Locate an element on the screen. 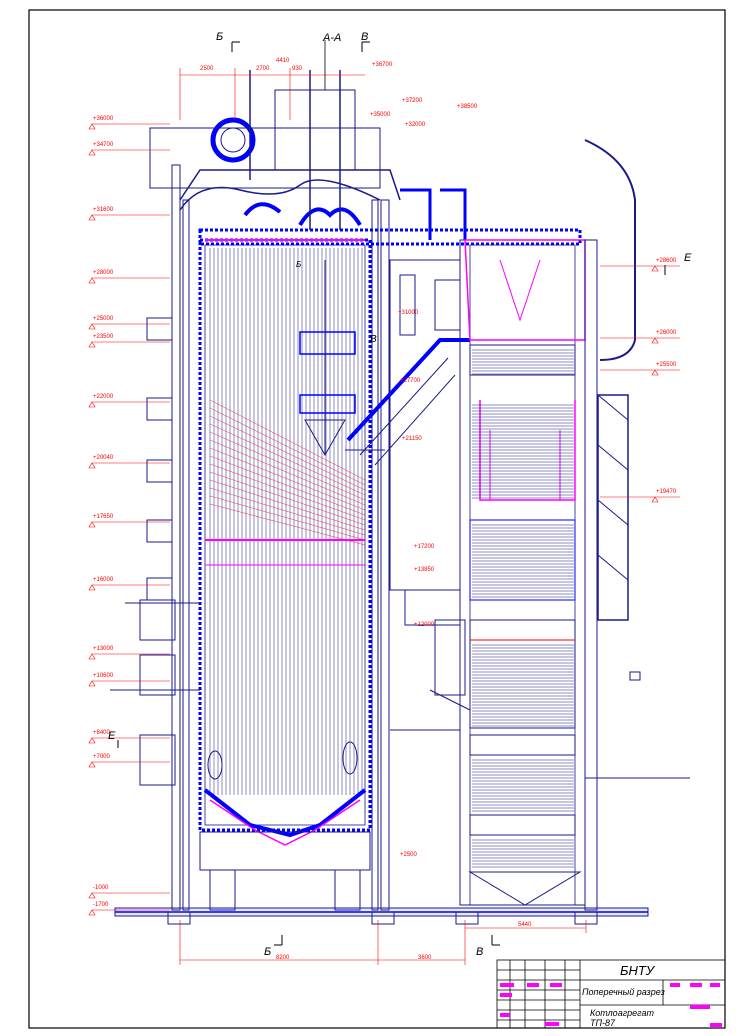 The image size is (737, 1036). elevation-mark: +27700 is located at coordinates (410, 381).